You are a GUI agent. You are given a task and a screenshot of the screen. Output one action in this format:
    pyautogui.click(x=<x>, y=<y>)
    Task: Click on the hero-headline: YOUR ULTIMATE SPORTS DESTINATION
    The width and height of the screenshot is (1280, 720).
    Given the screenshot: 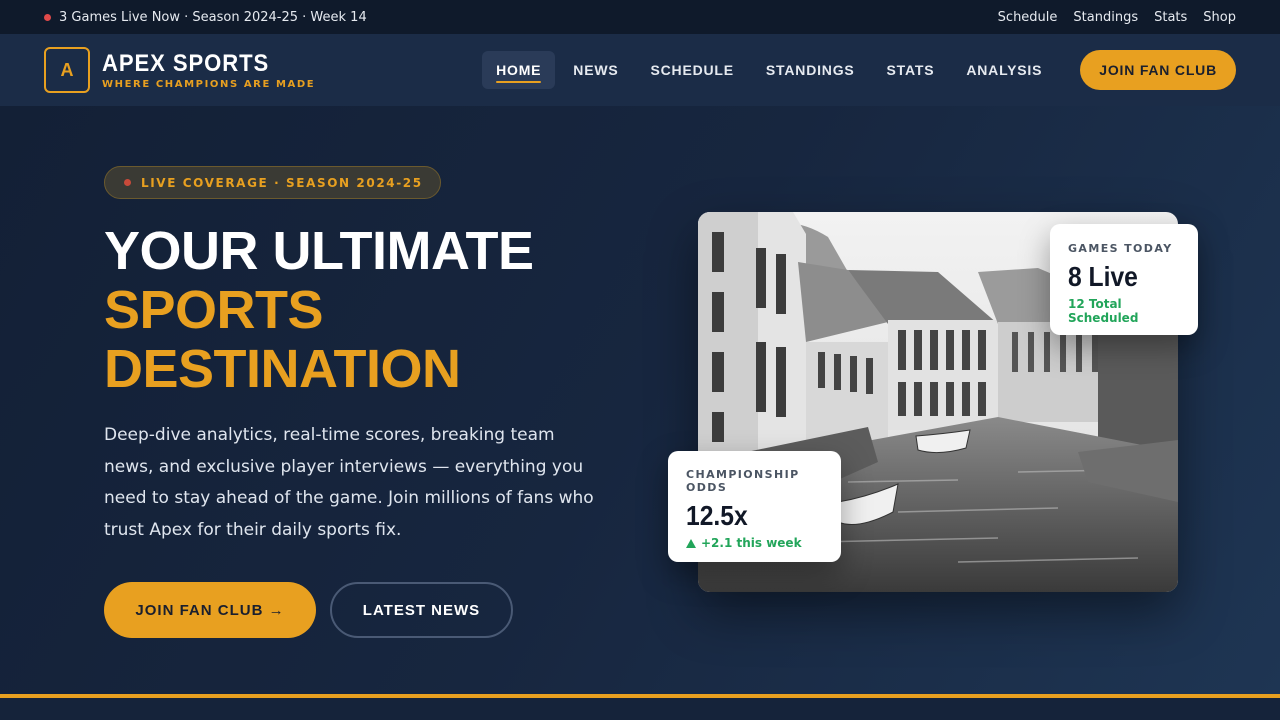 What is the action you would take?
    pyautogui.click(x=319, y=310)
    